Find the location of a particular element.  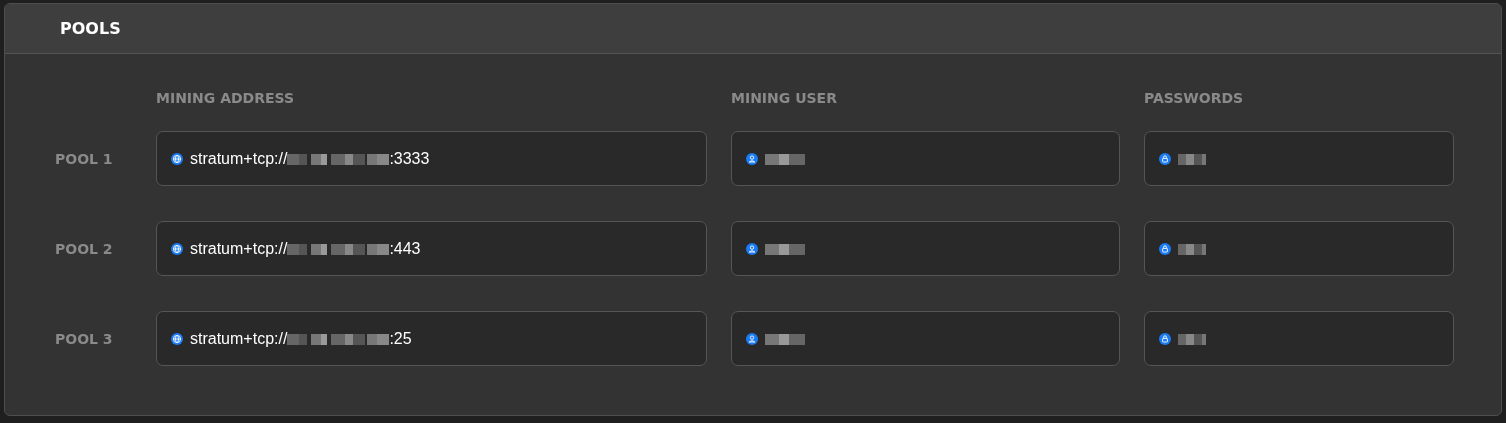

column-header: MINING ADDRESS is located at coordinates (226, 98).